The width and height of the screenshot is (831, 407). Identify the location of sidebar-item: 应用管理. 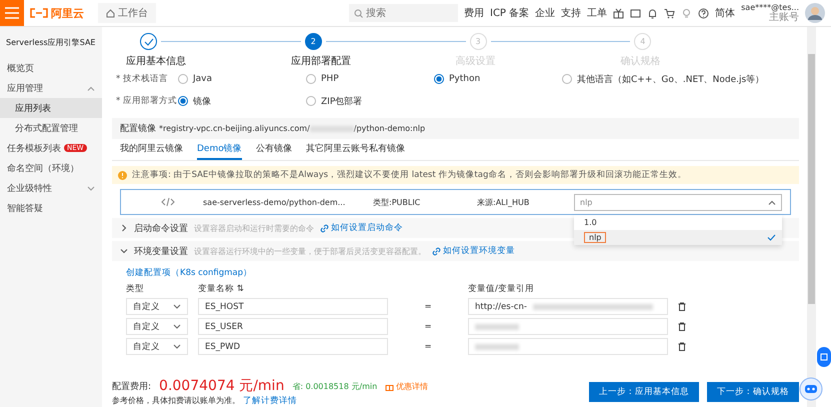
(51, 88).